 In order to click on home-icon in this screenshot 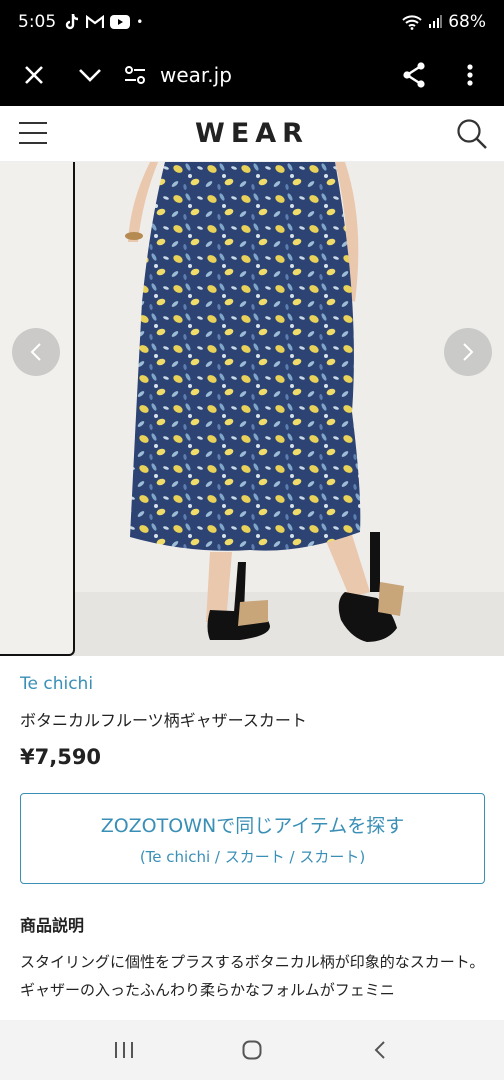, I will do `click(252, 1050)`.